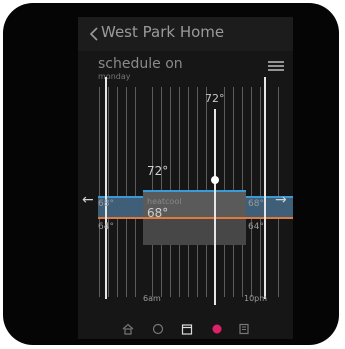 The height and width of the screenshot is (349, 345). I want to click on current-time-line, so click(215, 207).